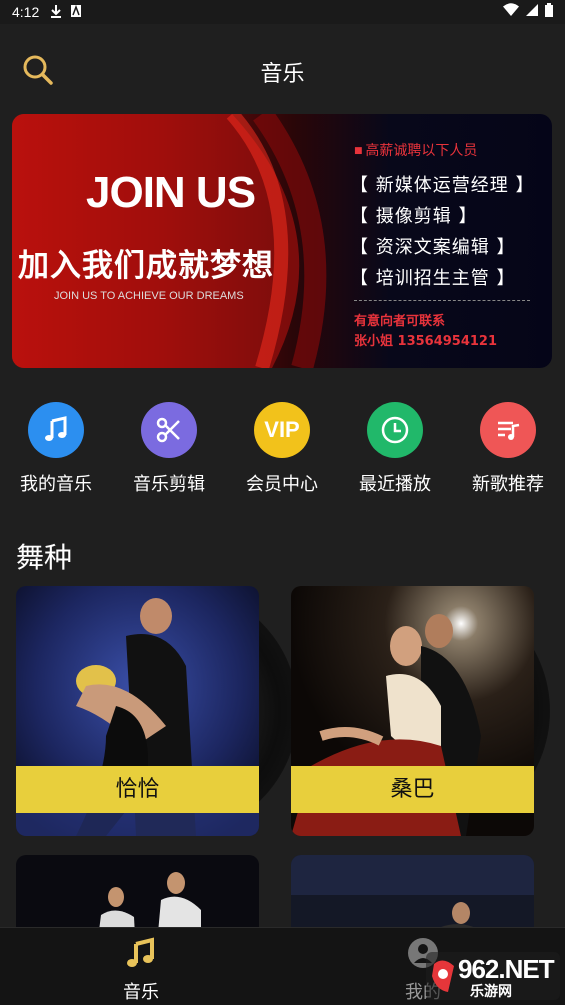 The image size is (565, 1005). What do you see at coordinates (282, 484) in the screenshot?
I see `quick-entry-label: 会员中心` at bounding box center [282, 484].